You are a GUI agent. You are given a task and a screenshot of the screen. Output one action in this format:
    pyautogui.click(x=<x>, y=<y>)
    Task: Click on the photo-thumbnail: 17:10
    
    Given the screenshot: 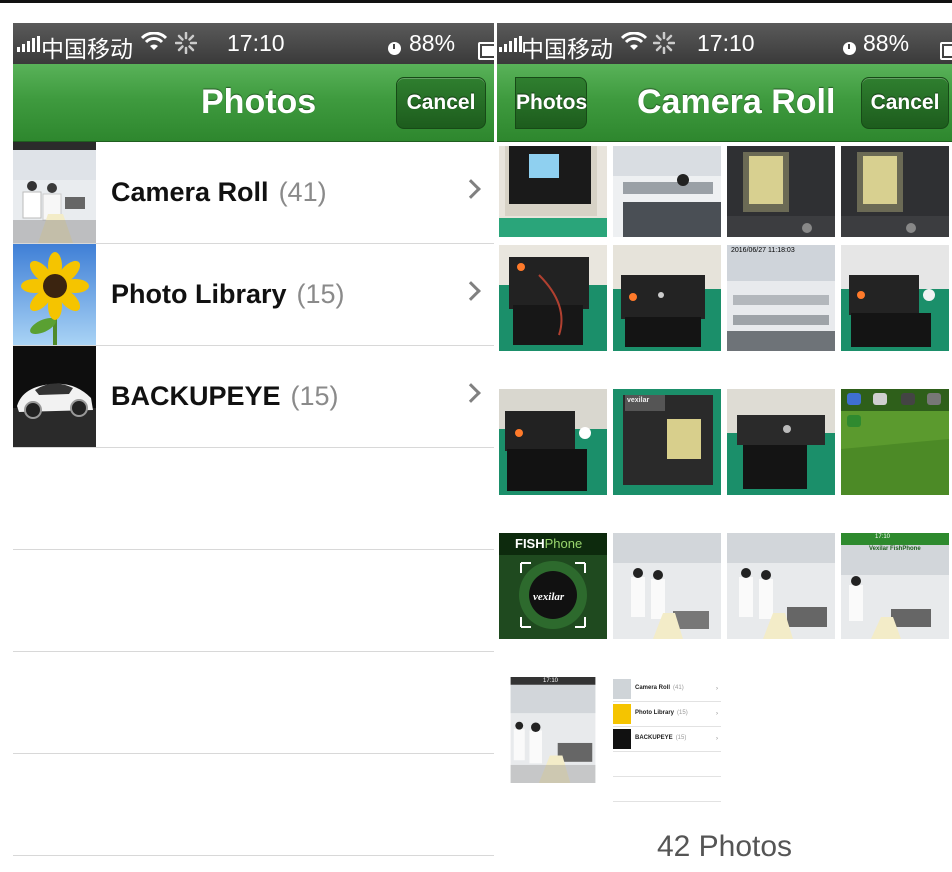 What is the action you would take?
    pyautogui.click(x=553, y=744)
    